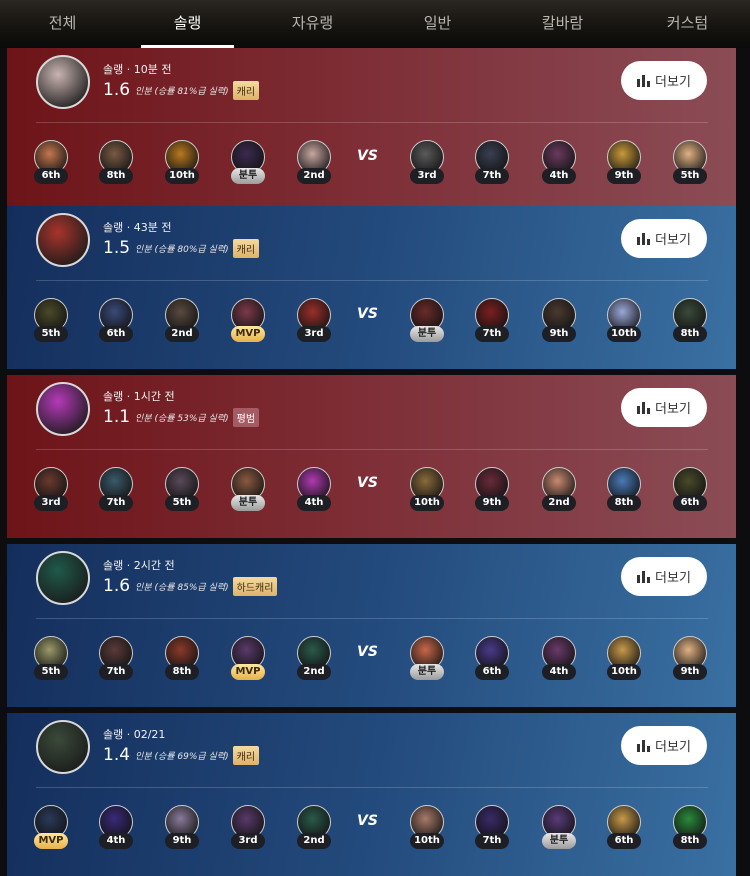  I want to click on score-description: 인분 (승률 69%급 실력), so click(182, 756).